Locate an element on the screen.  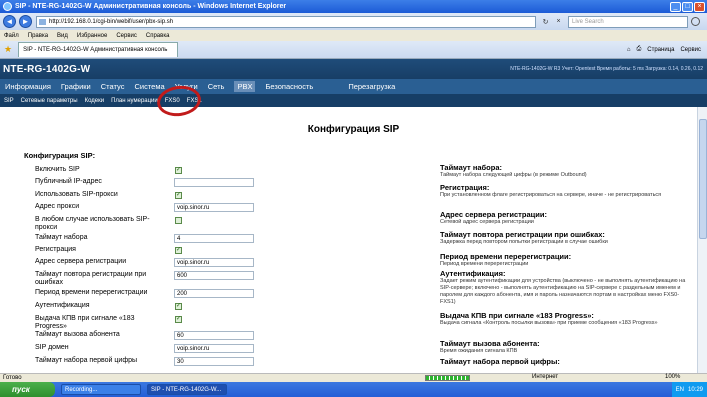
stop-icon: × is located at coordinates (558, 21).